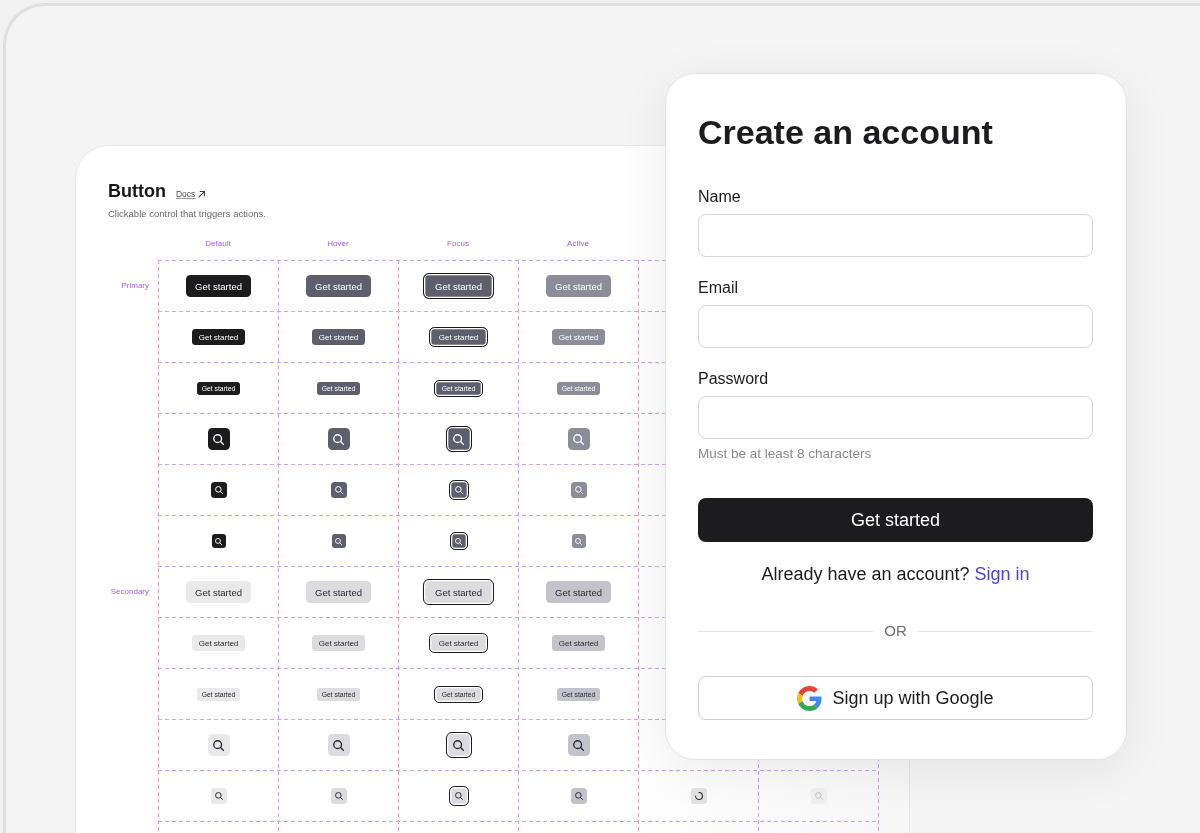 Image resolution: width=1200 pixels, height=833 pixels. What do you see at coordinates (191, 194) in the screenshot?
I see `docs-link: Docs` at bounding box center [191, 194].